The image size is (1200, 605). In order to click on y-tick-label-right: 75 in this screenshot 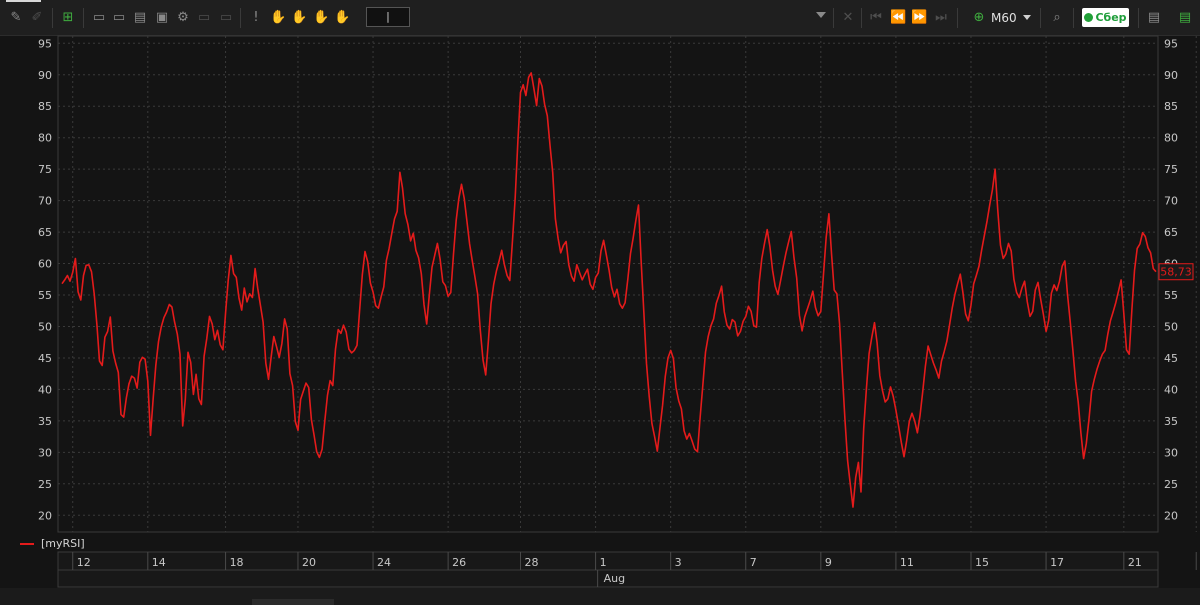, I will do `click(1171, 169)`.